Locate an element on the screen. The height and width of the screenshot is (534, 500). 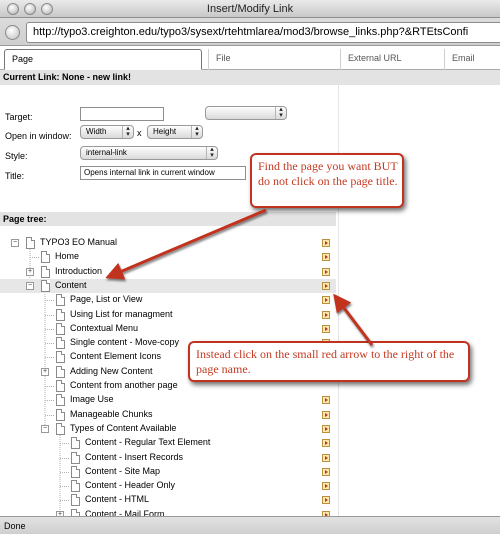
tree-item-label: Types of Content Available is located at coordinates (123, 428).